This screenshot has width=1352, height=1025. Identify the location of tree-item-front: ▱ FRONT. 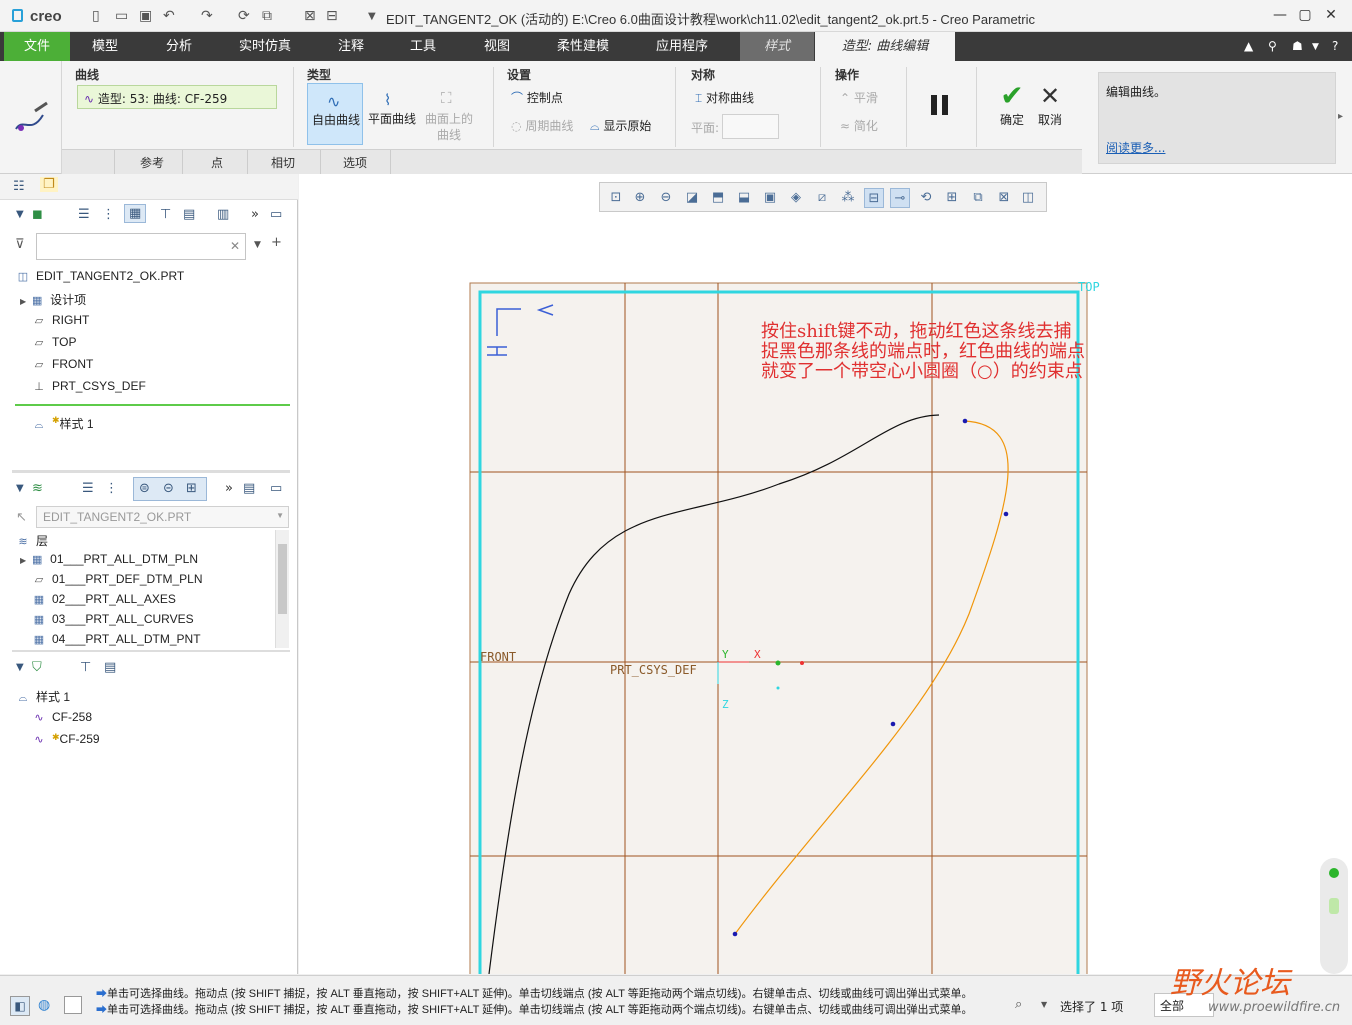
(63, 364).